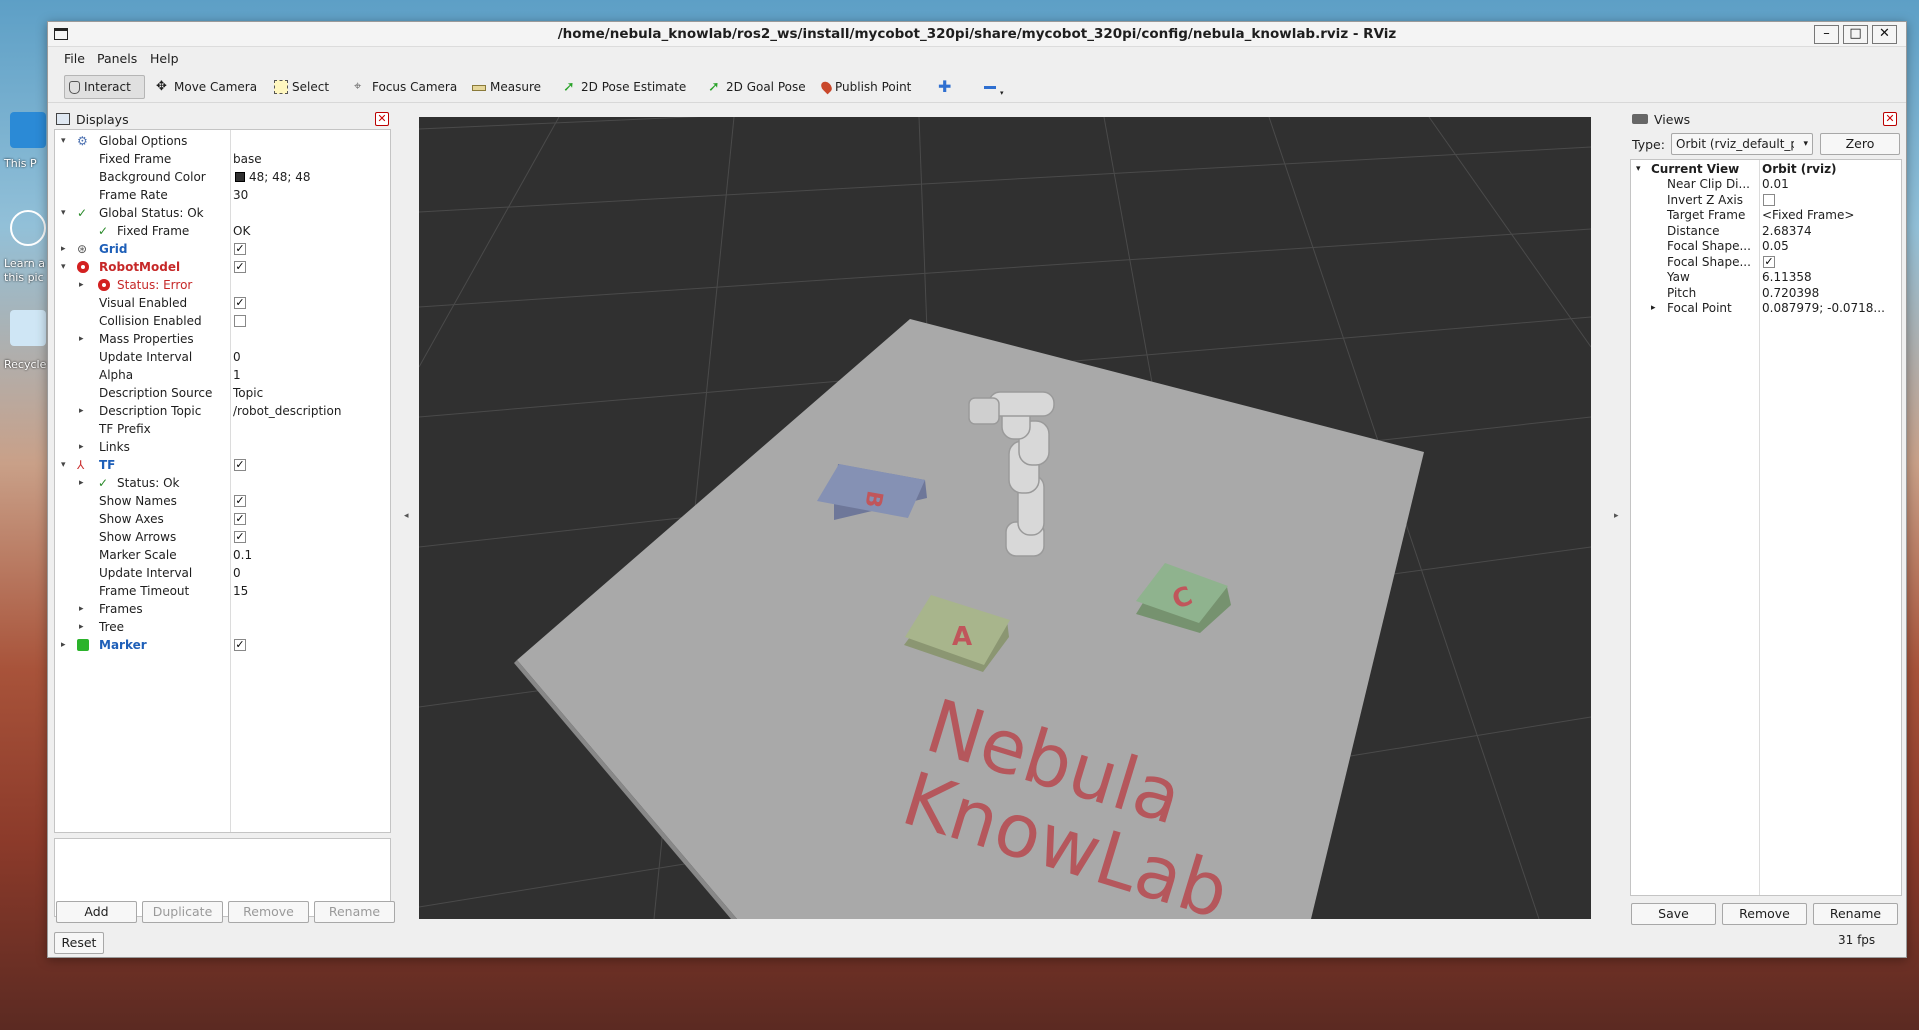 The height and width of the screenshot is (1030, 1919). What do you see at coordinates (1769, 261) in the screenshot?
I see `view-checkbox: ✓` at bounding box center [1769, 261].